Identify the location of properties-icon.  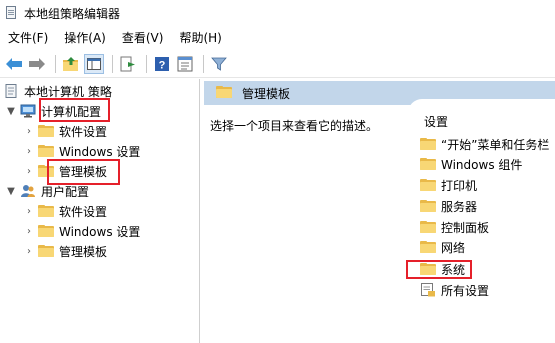
(185, 64).